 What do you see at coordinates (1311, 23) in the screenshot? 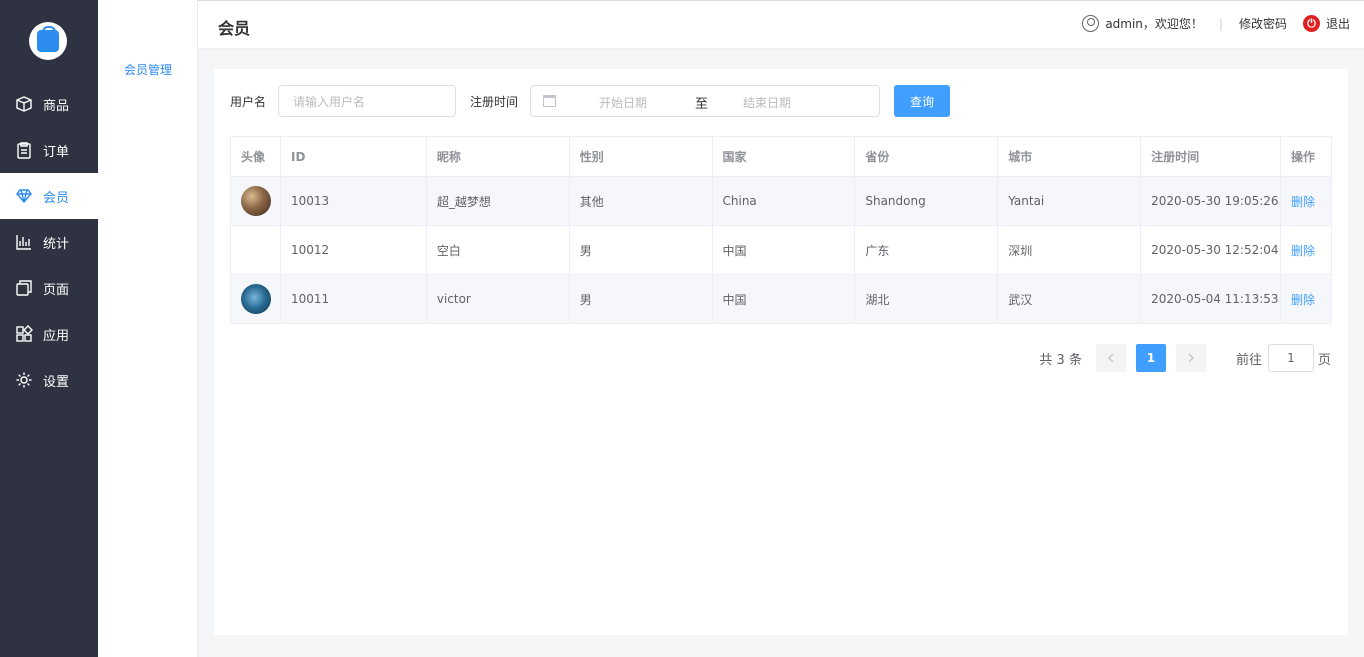
I see `power-icon: ⏻` at bounding box center [1311, 23].